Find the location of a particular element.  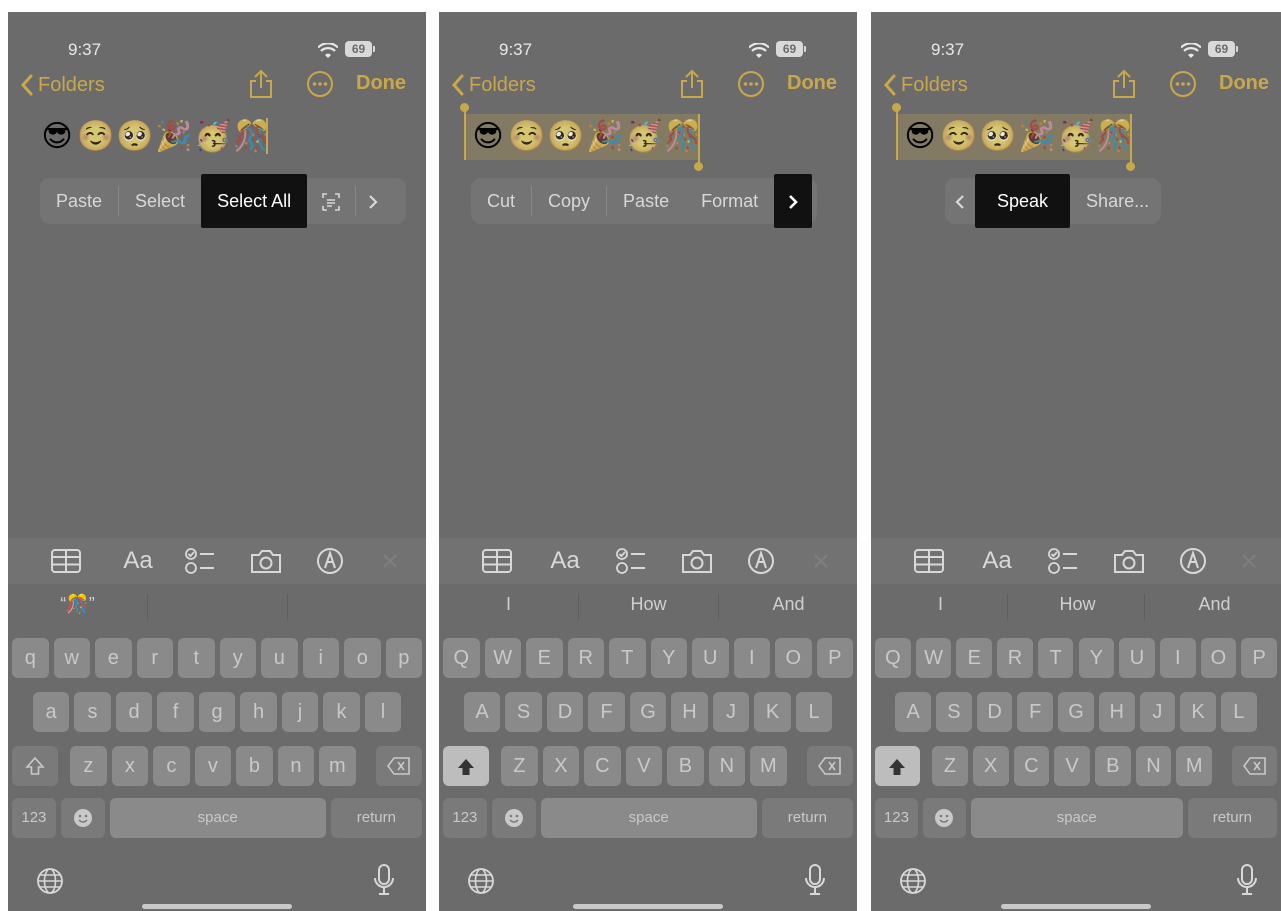

key-o: o is located at coordinates (362, 658).